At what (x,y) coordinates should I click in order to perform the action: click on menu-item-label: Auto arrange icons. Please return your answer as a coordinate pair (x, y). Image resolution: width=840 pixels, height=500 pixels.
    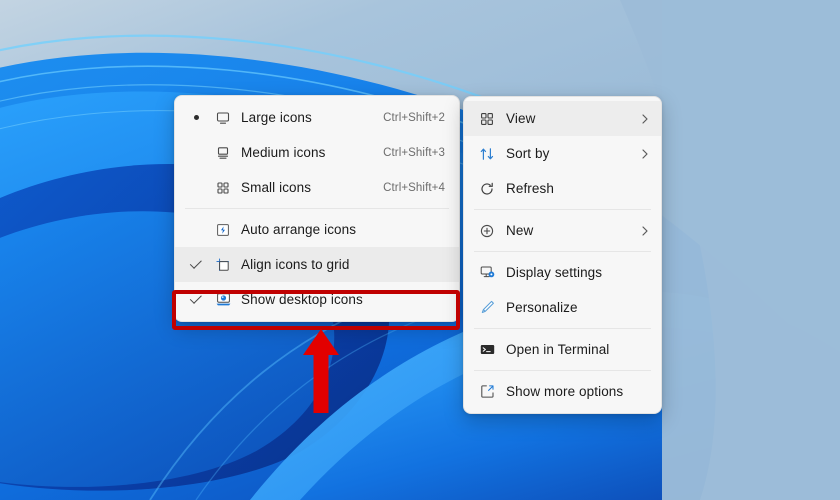
    Looking at the image, I should click on (299, 229).